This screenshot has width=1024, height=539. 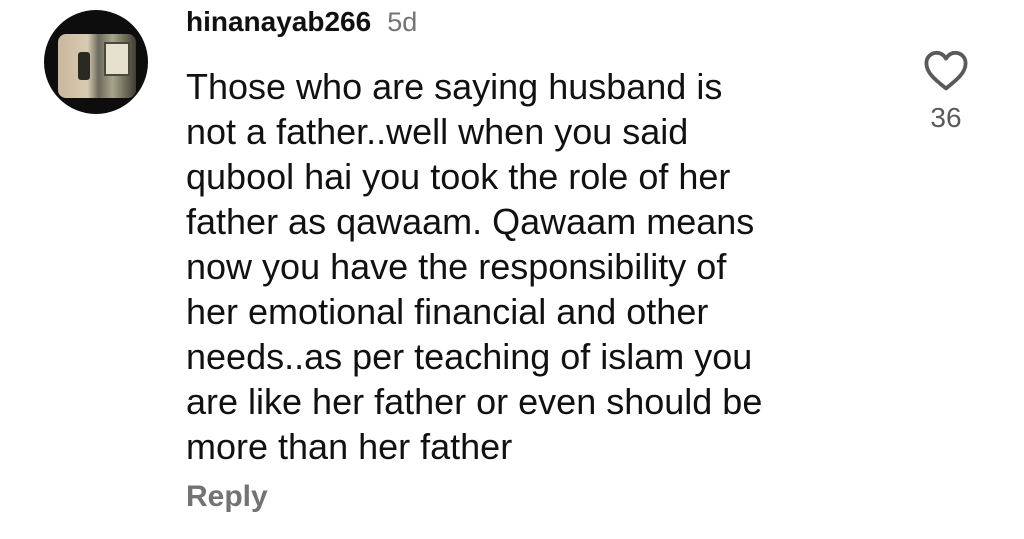 What do you see at coordinates (946, 70) in the screenshot?
I see `heart-outline-icon` at bounding box center [946, 70].